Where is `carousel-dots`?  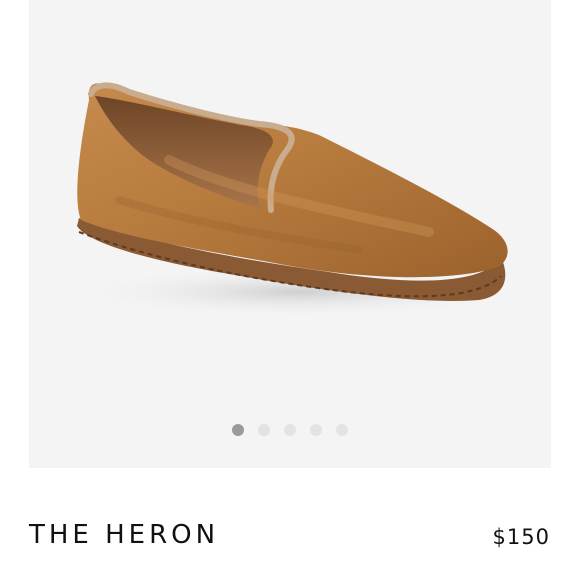
carousel-dots is located at coordinates (290, 430).